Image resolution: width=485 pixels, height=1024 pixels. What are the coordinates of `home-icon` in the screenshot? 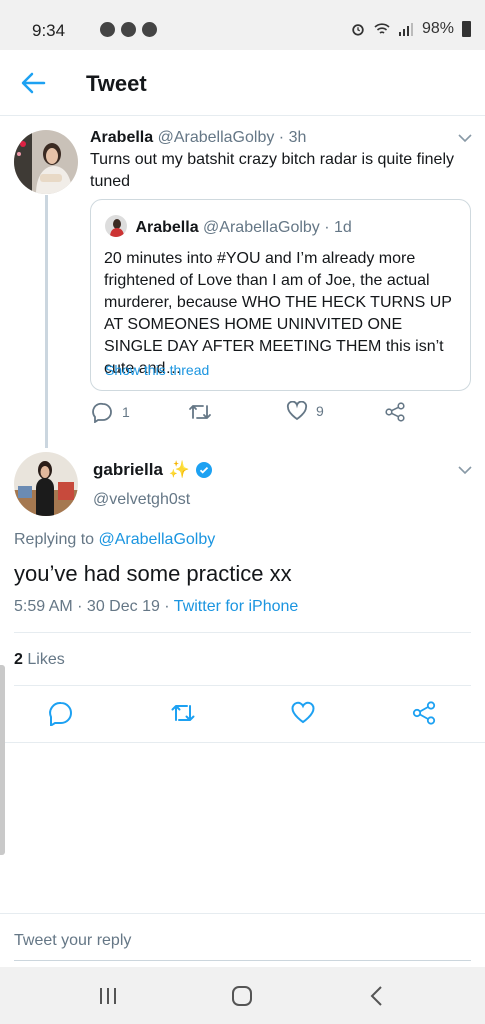 It's located at (242, 996).